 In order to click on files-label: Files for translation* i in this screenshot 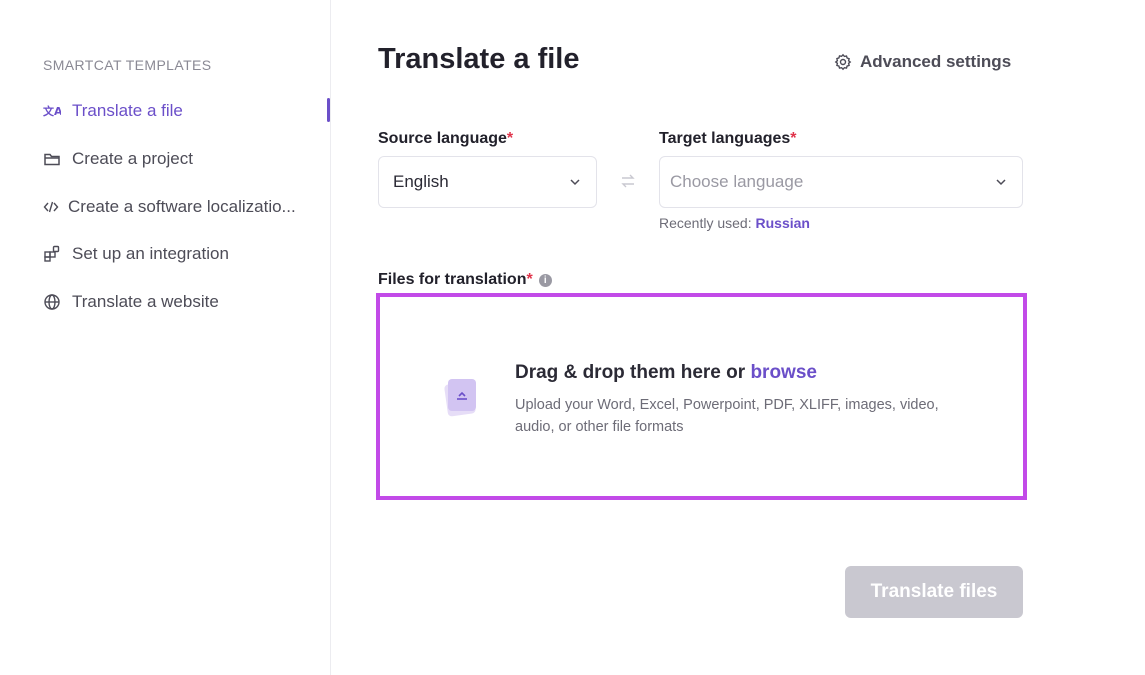, I will do `click(465, 280)`.